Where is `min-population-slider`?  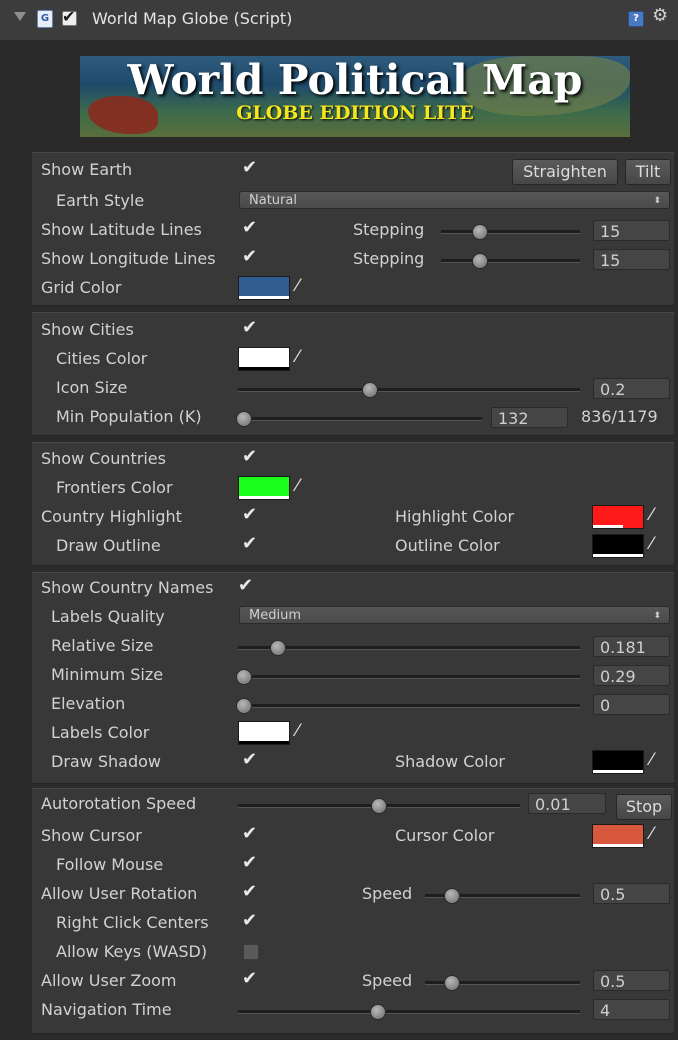
min-population-slider is located at coordinates (360, 419).